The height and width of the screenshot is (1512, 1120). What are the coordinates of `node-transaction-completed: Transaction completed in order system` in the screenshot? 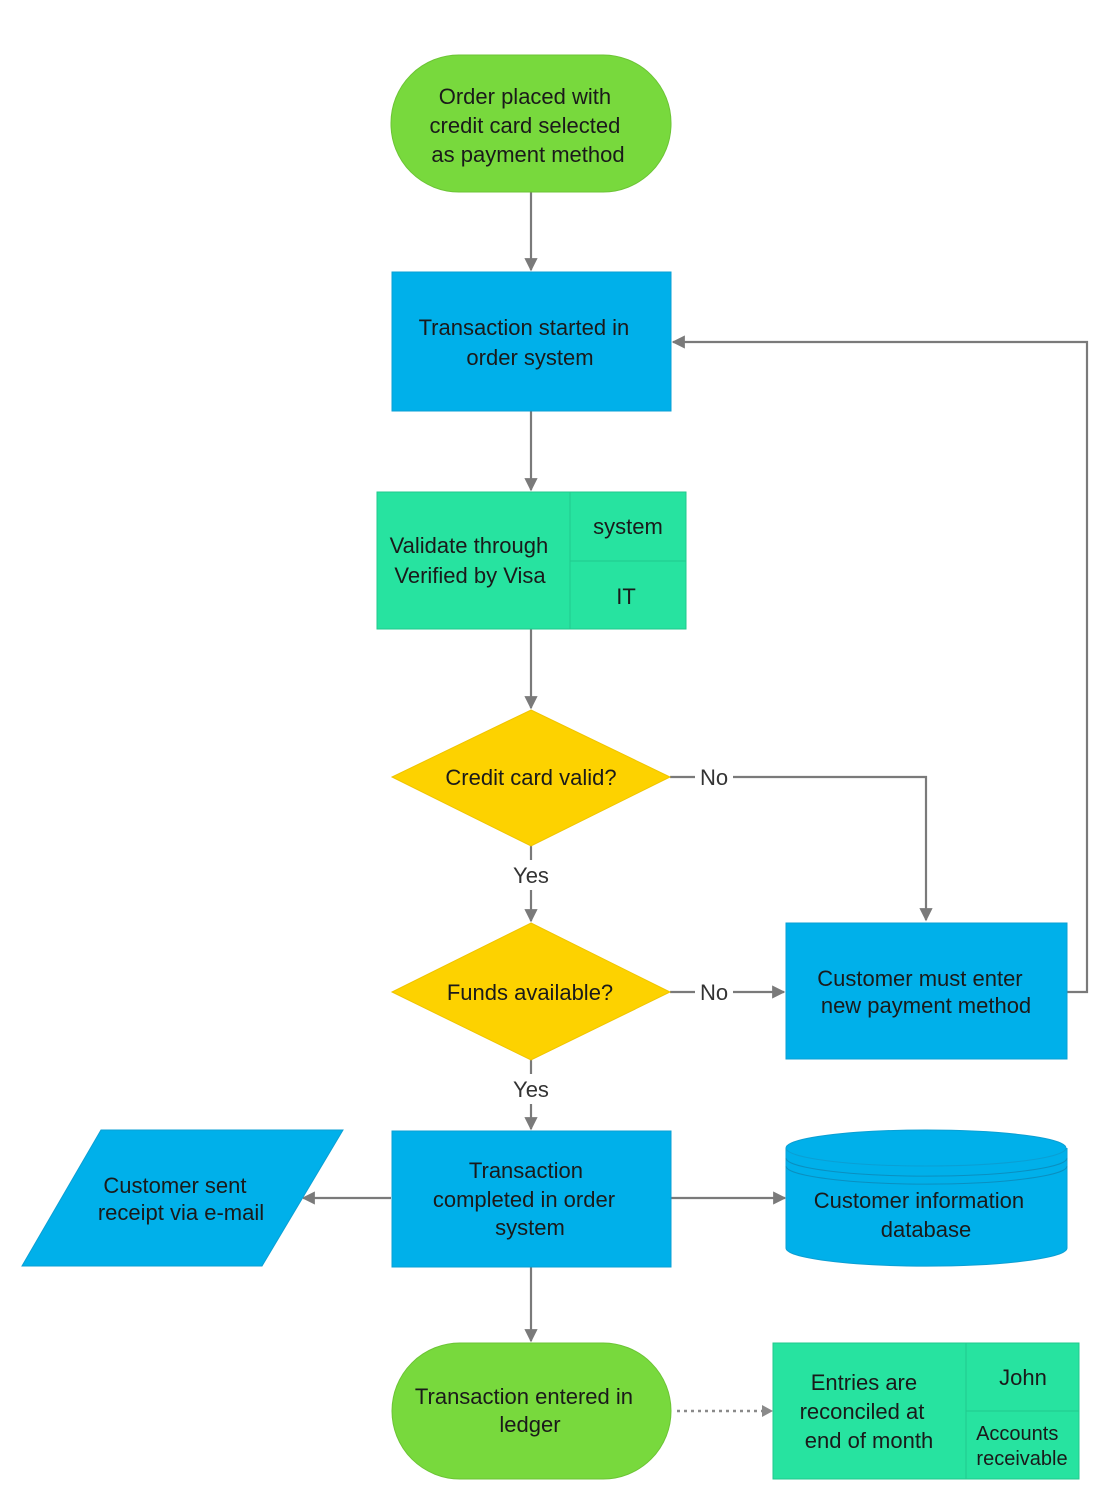 It's located at (531, 1199).